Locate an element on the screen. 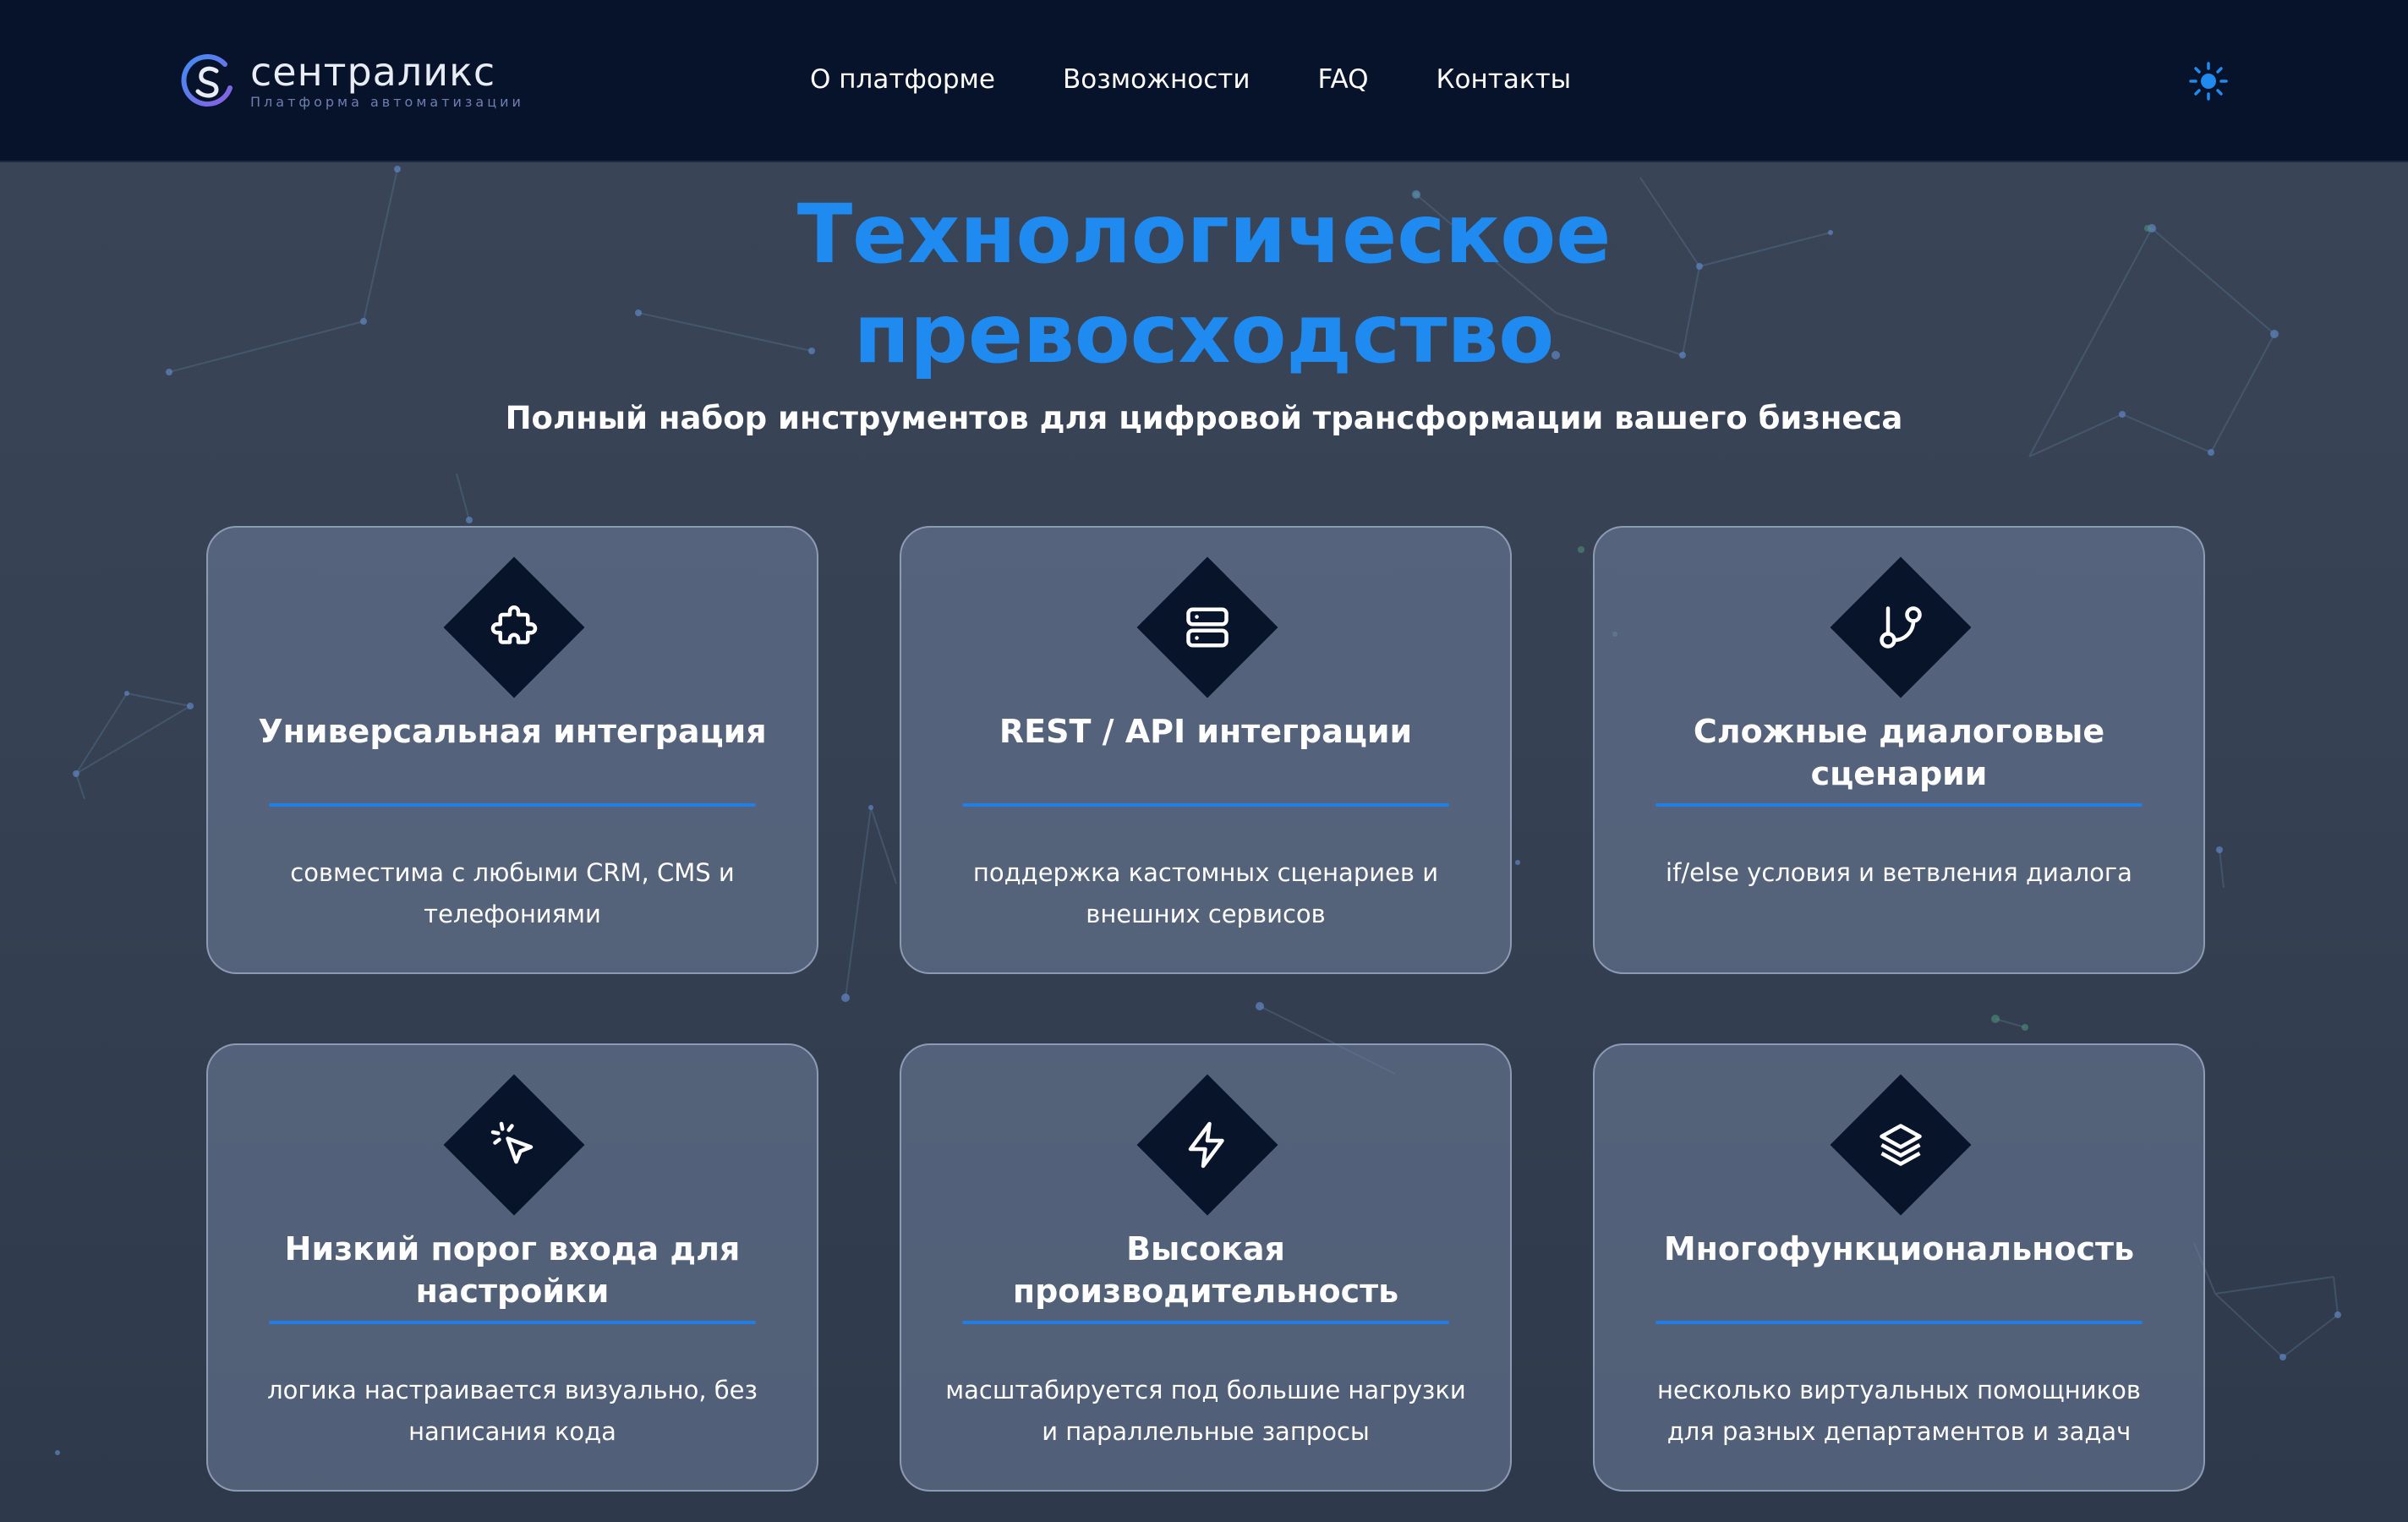 This screenshot has height=1522, width=2408. brand-name: сентраликс is located at coordinates (373, 72).